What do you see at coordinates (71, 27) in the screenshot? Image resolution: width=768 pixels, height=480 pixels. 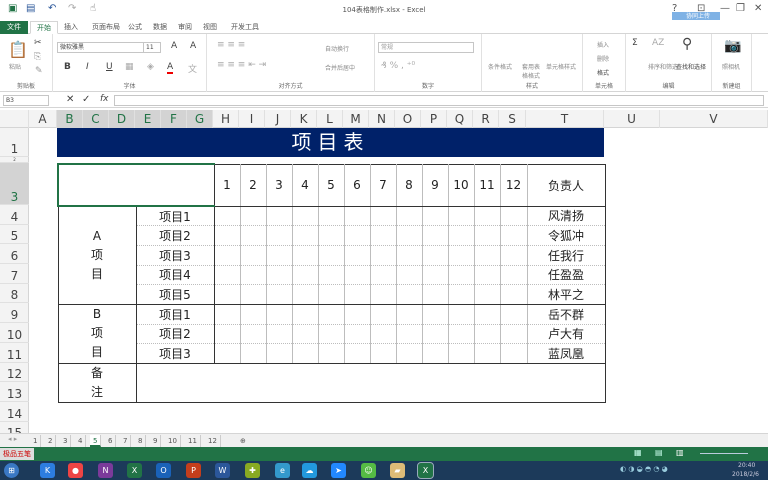 I see `tab-insert: 插入` at bounding box center [71, 27].